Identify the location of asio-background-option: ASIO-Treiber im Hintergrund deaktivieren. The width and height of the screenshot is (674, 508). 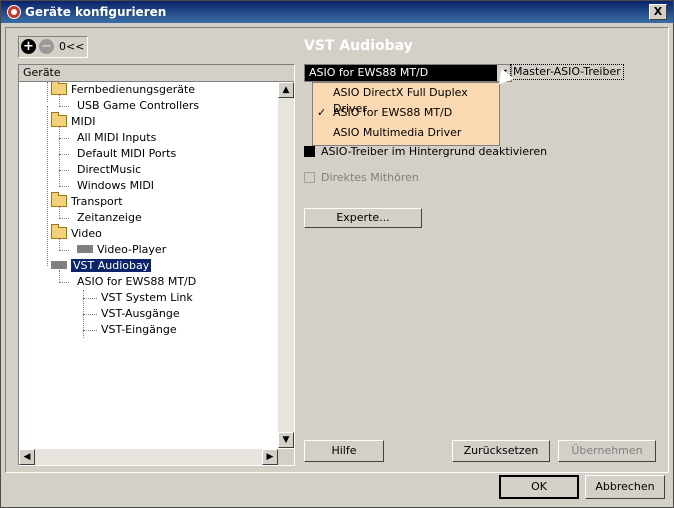
(425, 152).